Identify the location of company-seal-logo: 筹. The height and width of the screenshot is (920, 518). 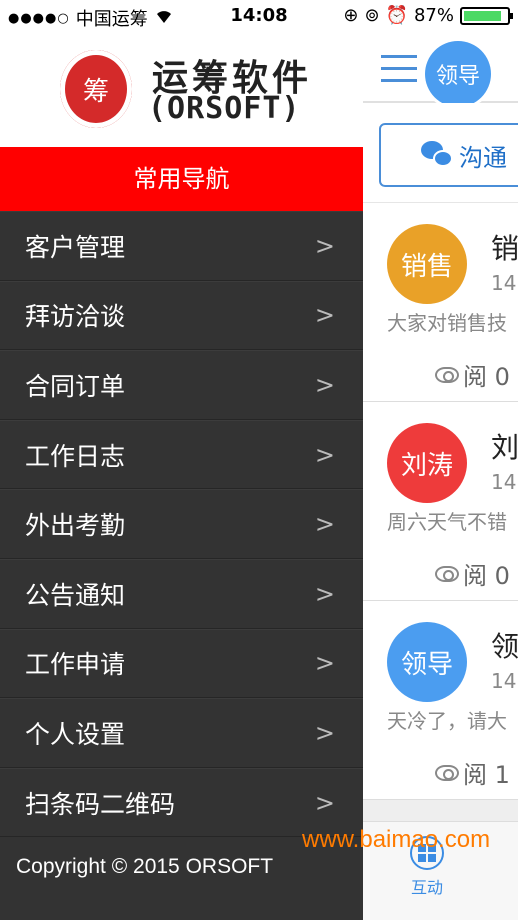
(96, 89).